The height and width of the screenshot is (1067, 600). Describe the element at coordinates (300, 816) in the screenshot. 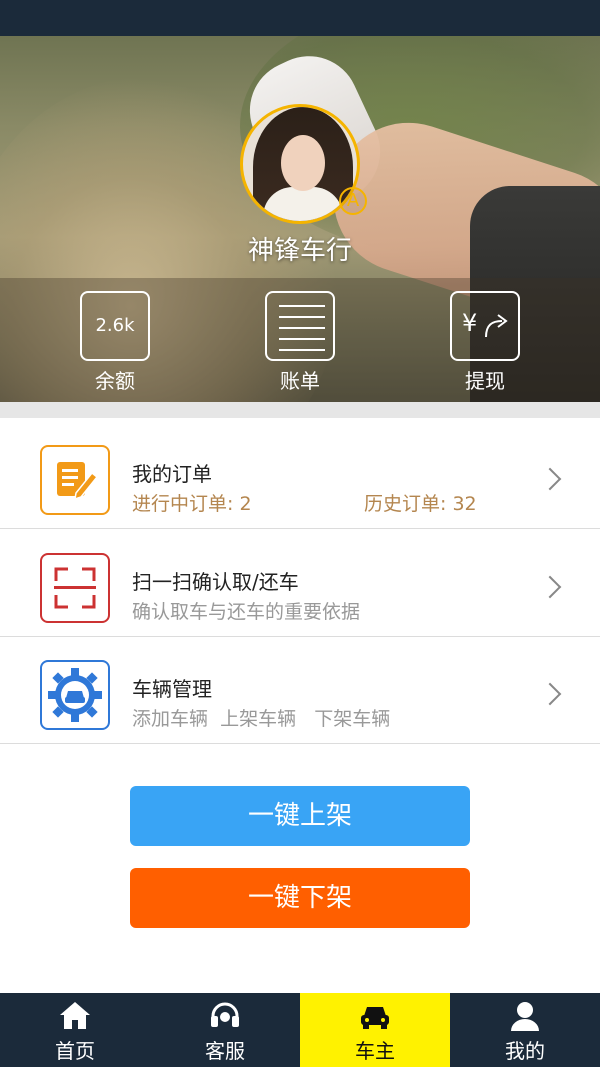

I see `list-all-button: 一键上架` at that location.